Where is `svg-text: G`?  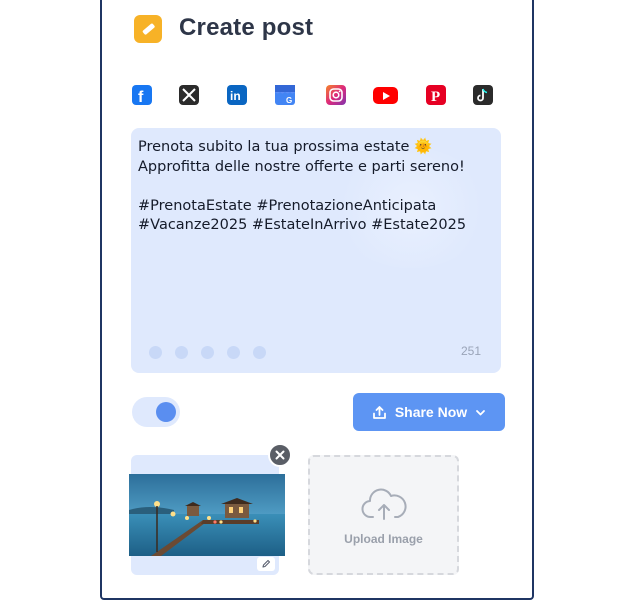
svg-text: G is located at coordinates (289, 100).